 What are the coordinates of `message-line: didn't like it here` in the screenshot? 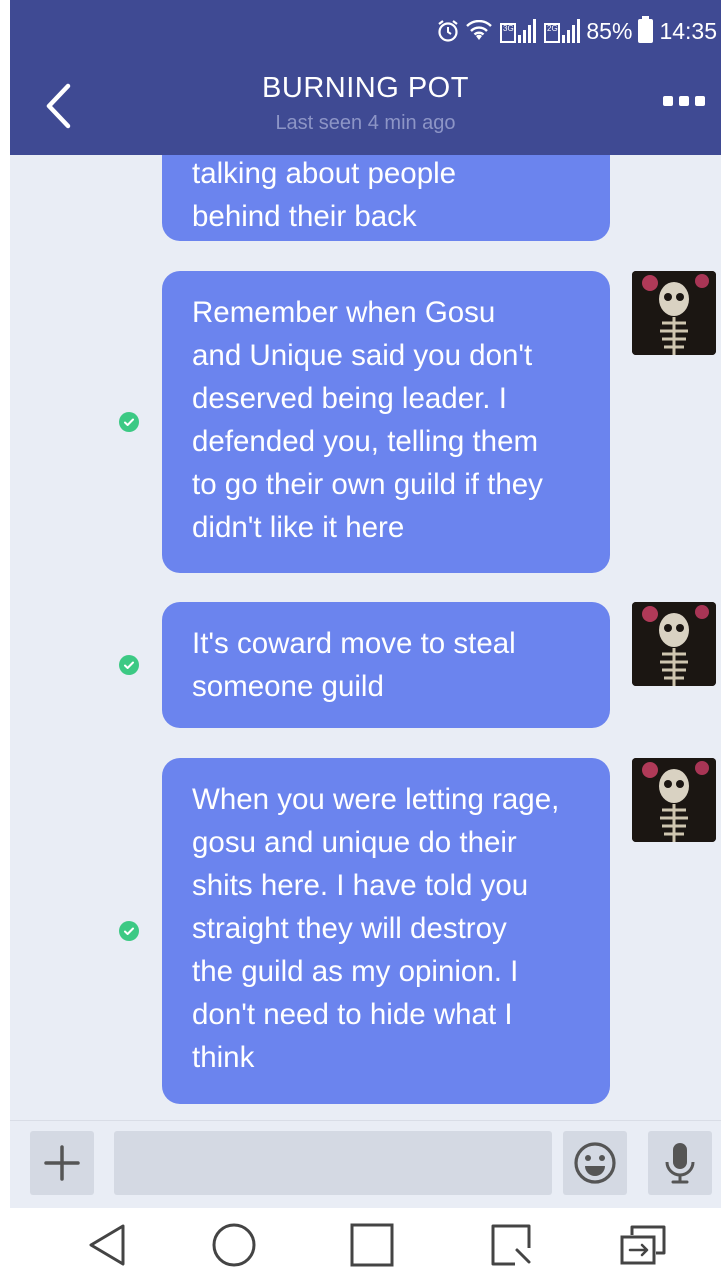 It's located at (298, 527).